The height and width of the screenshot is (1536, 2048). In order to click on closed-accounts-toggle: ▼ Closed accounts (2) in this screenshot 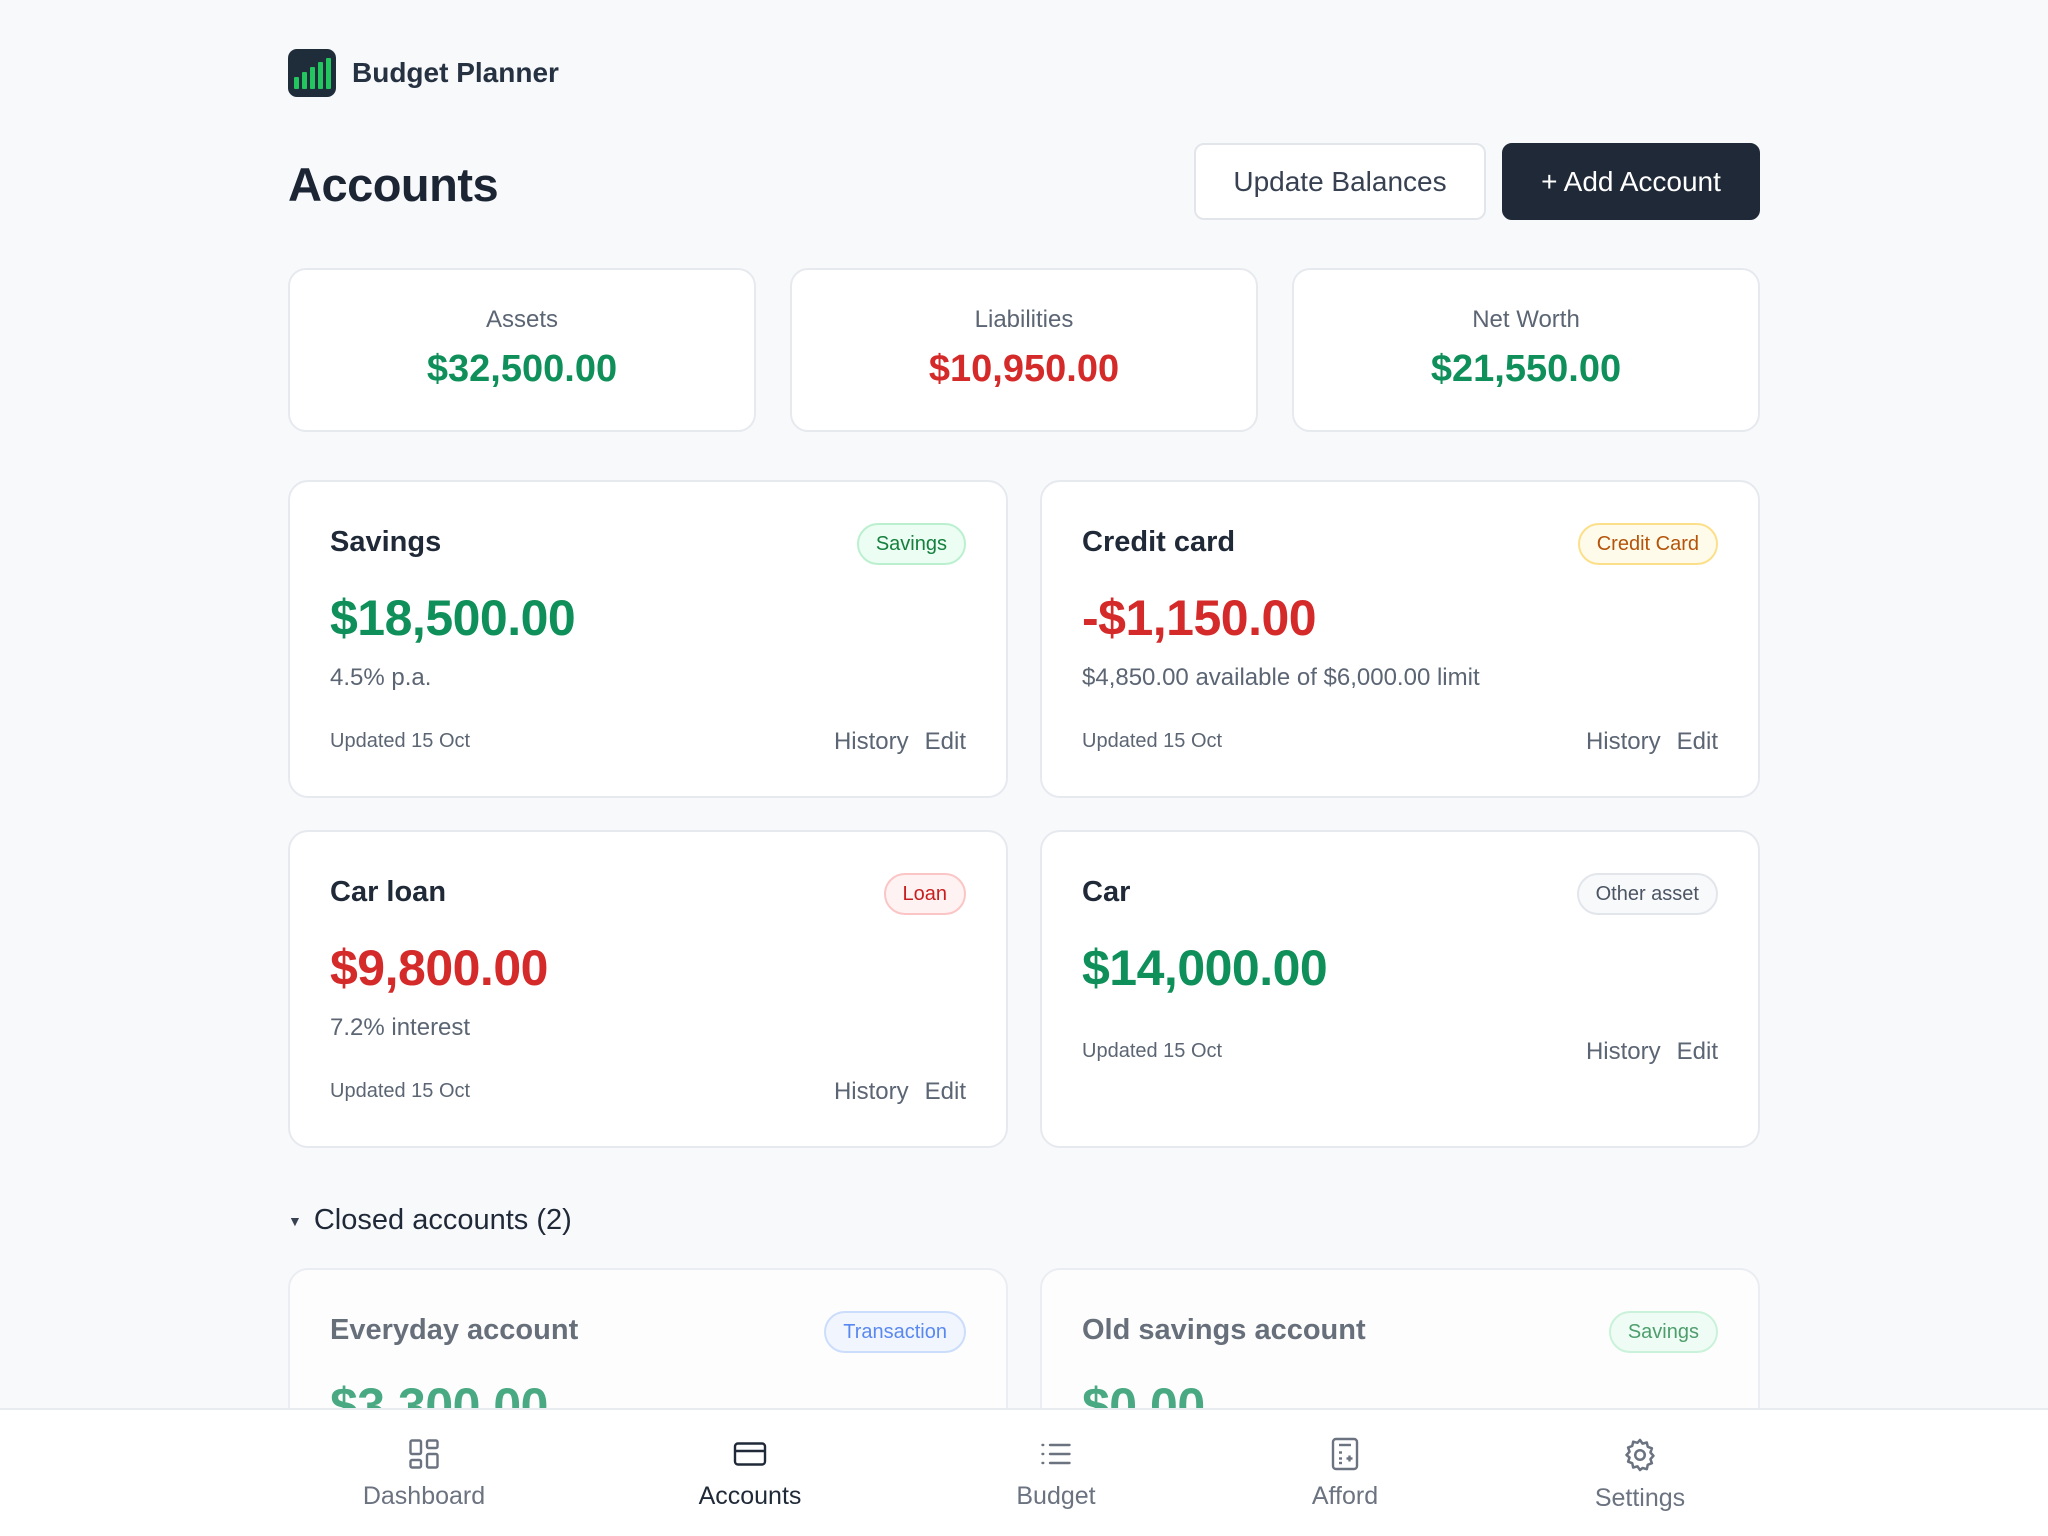, I will do `click(430, 1220)`.